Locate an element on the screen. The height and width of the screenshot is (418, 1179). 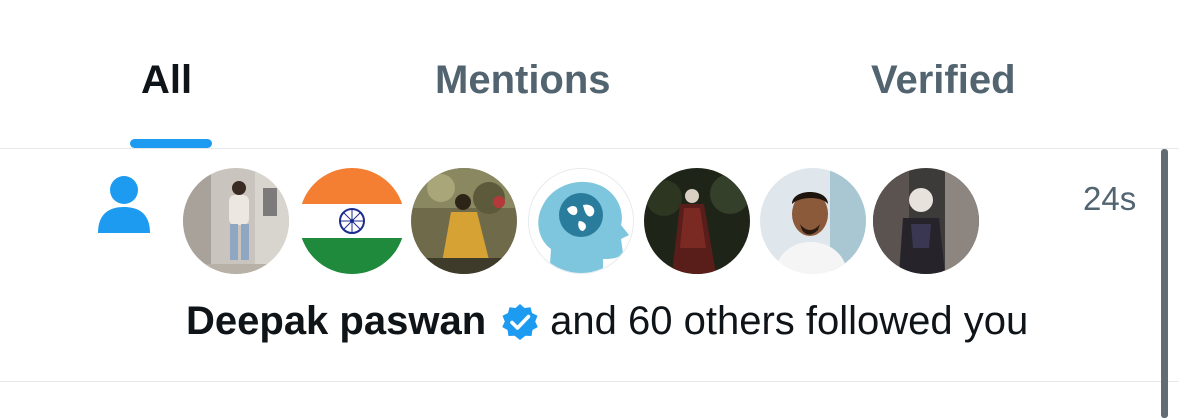
verified-badge-icon is located at coordinates (520, 321).